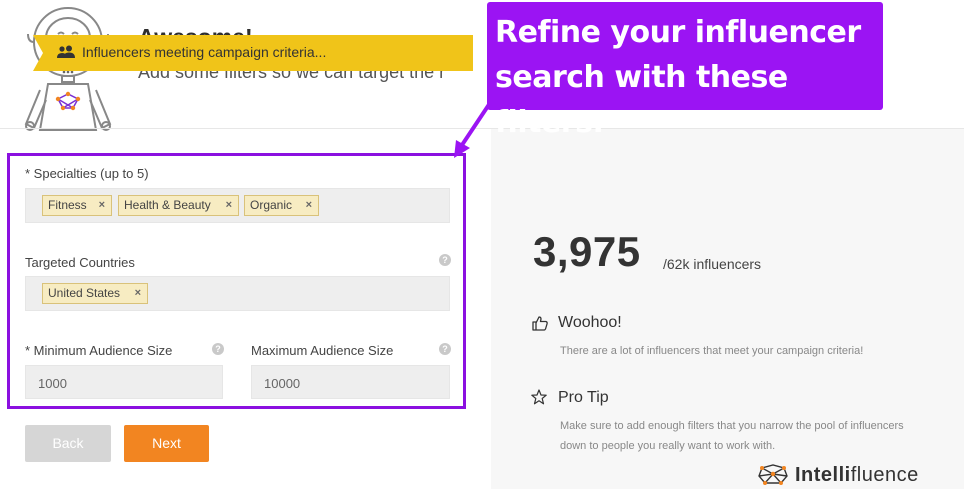  I want to click on specialty-tag-organic: Organic ×, so click(281, 205).